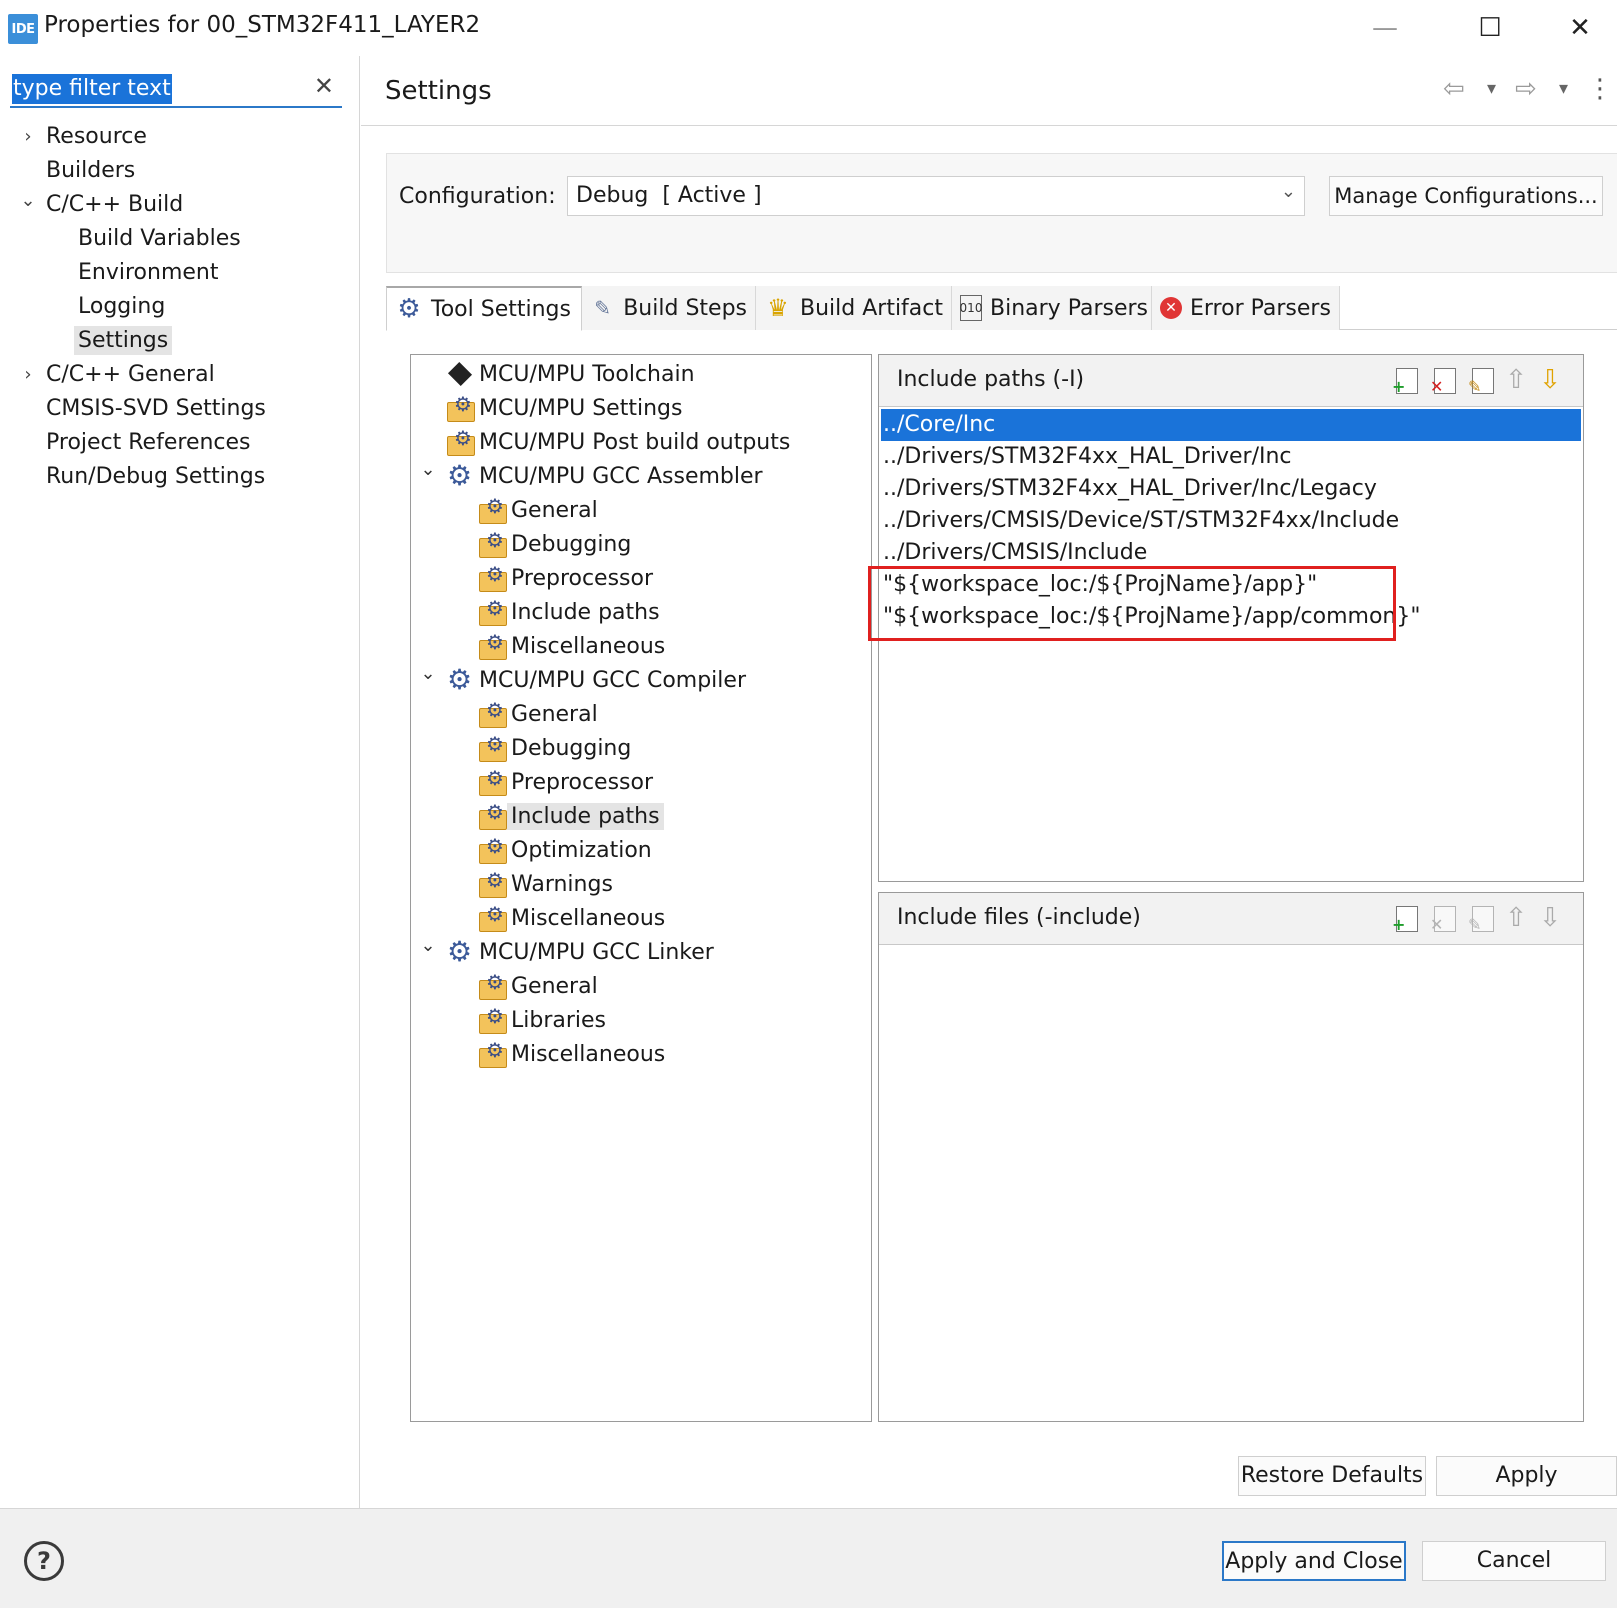 Image resolution: width=1617 pixels, height=1608 pixels. I want to click on tab-tool-settings: ⚙ Tool Settings, so click(484, 308).